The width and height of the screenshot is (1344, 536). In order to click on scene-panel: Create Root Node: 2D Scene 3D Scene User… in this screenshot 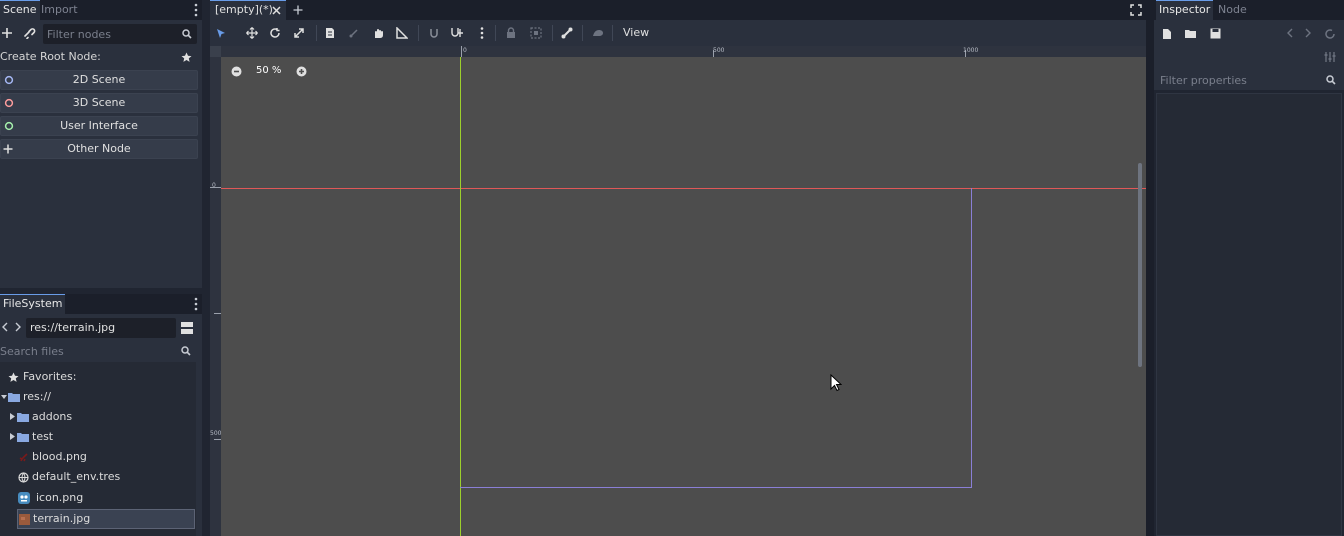, I will do `click(101, 154)`.